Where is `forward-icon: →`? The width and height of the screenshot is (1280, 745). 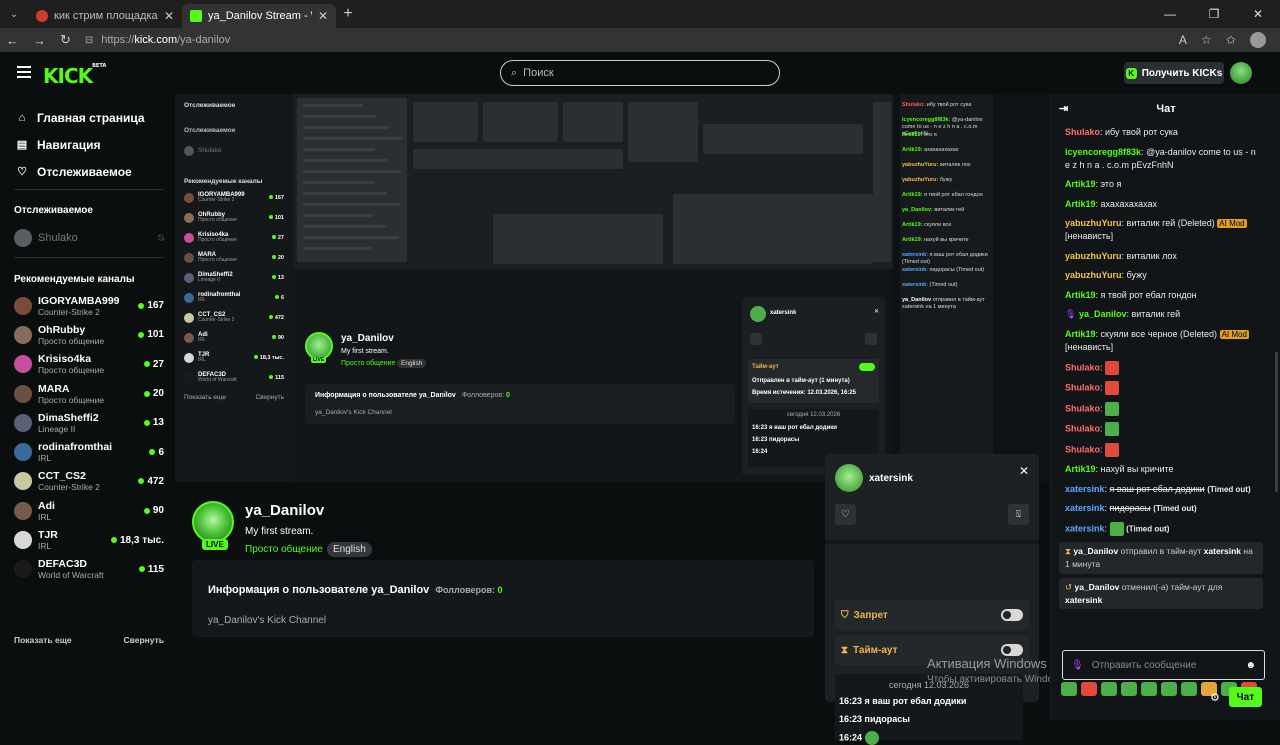 forward-icon: → is located at coordinates (39, 40).